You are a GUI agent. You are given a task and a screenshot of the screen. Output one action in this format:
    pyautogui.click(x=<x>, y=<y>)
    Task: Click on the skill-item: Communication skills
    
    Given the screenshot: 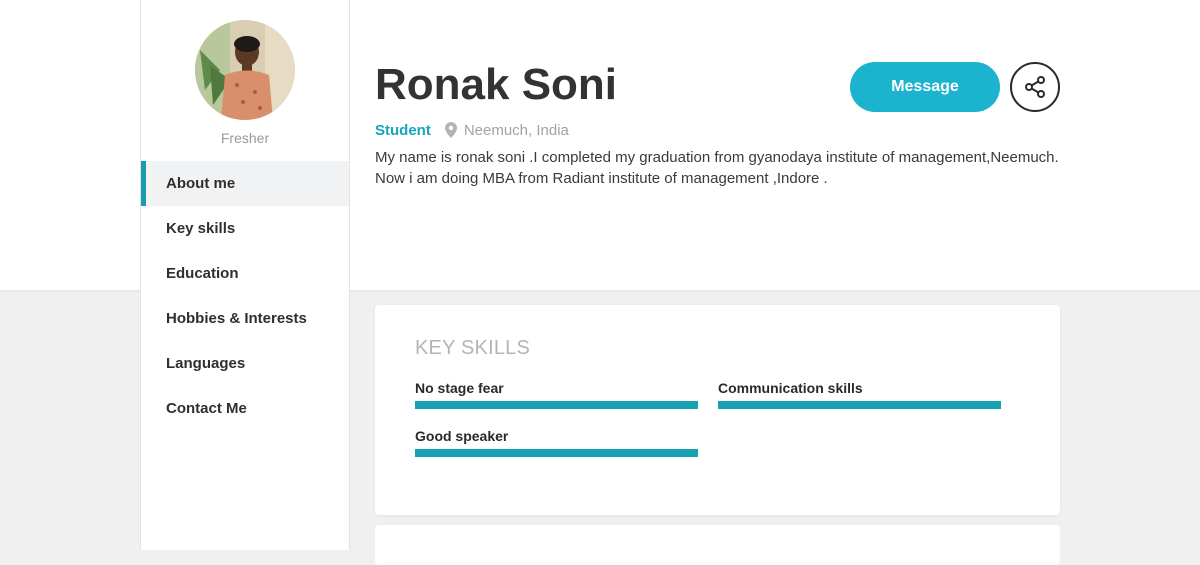 What is the action you would take?
    pyautogui.click(x=859, y=393)
    